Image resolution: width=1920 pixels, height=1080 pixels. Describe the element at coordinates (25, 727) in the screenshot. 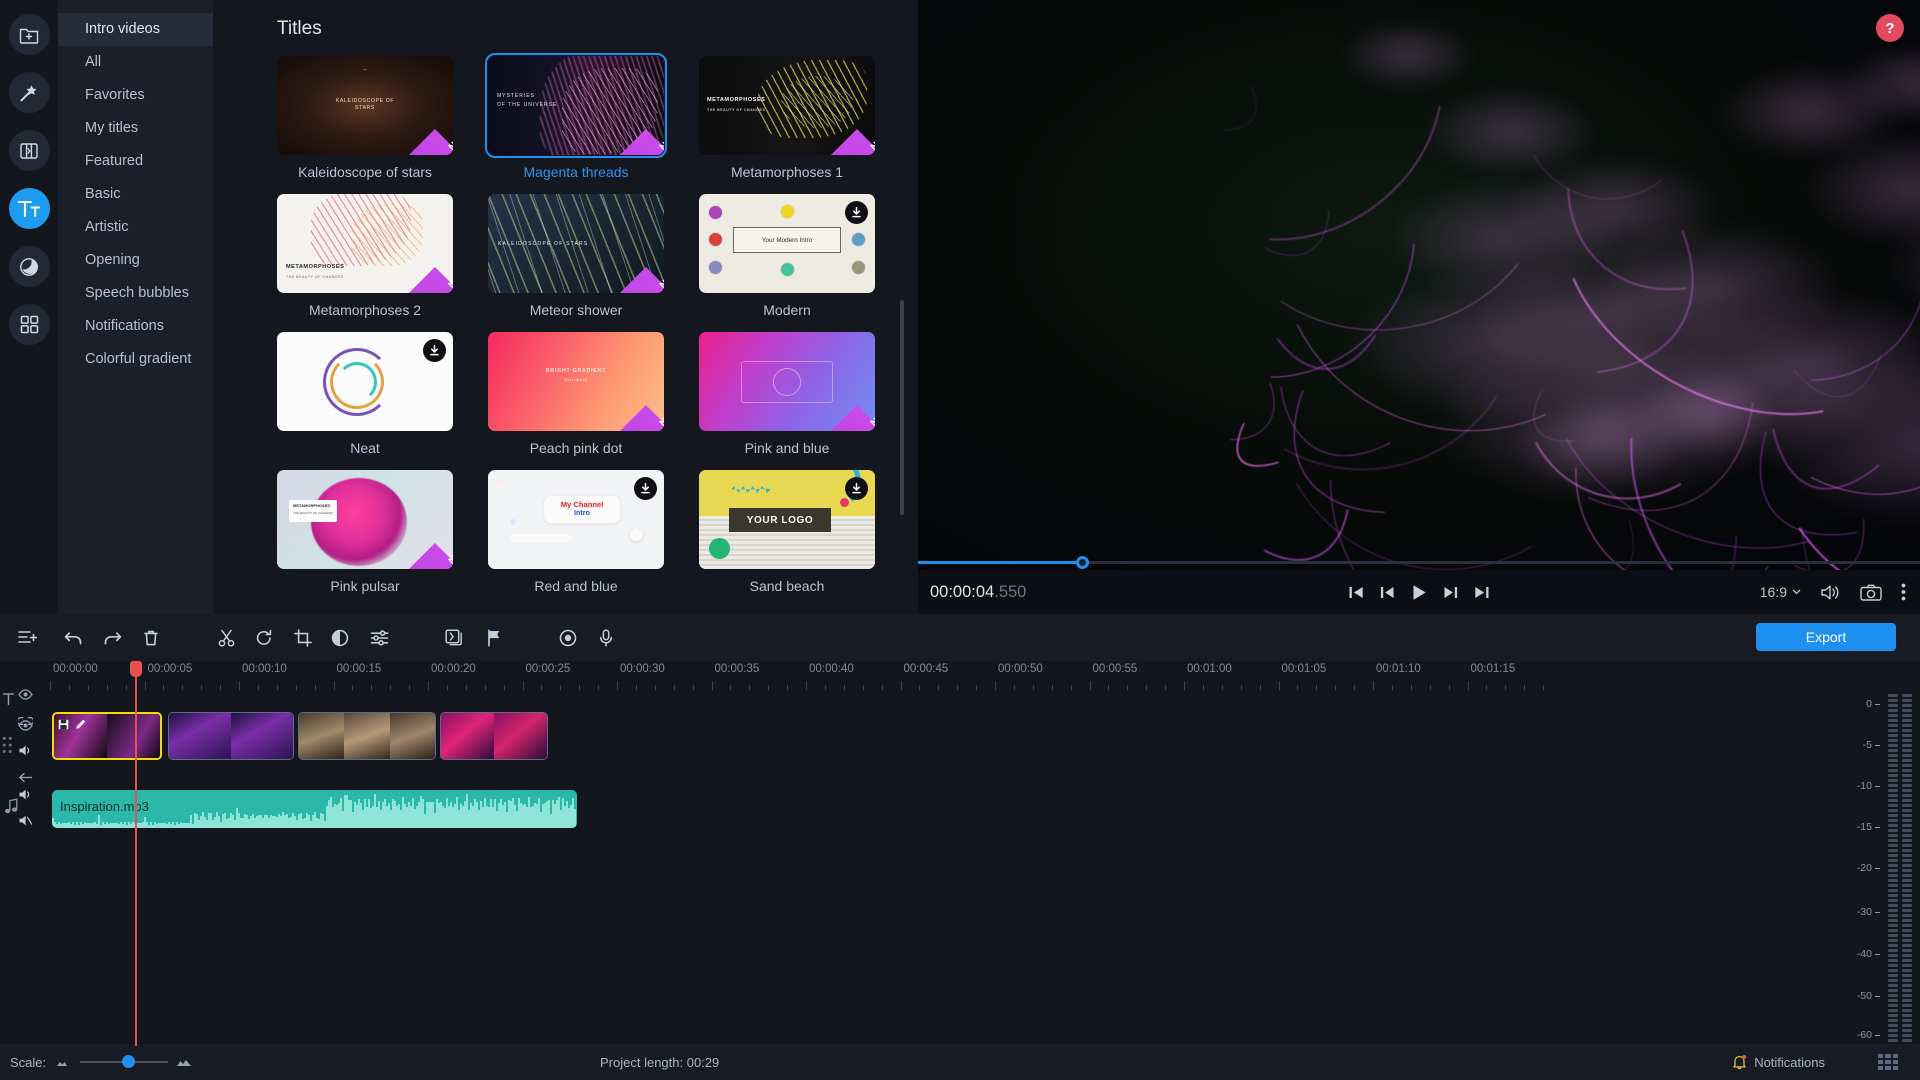

I see `video-track-visibility` at that location.